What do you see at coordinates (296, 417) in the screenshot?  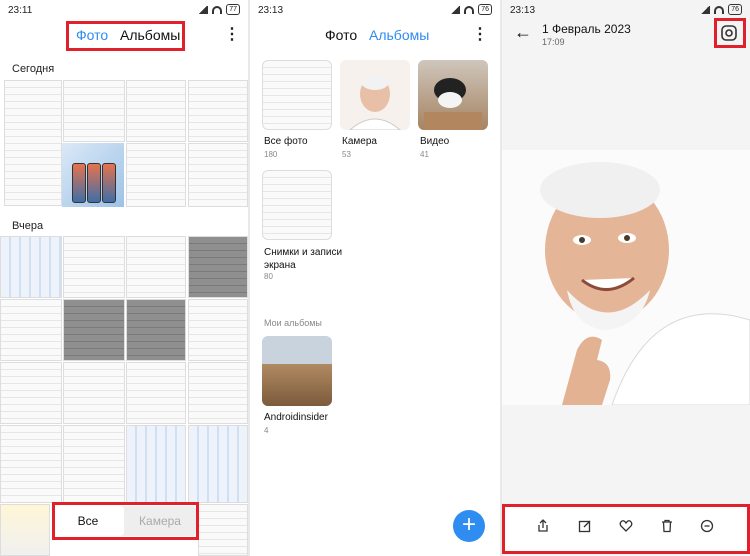 I see `album-name: Androidinsider` at bounding box center [296, 417].